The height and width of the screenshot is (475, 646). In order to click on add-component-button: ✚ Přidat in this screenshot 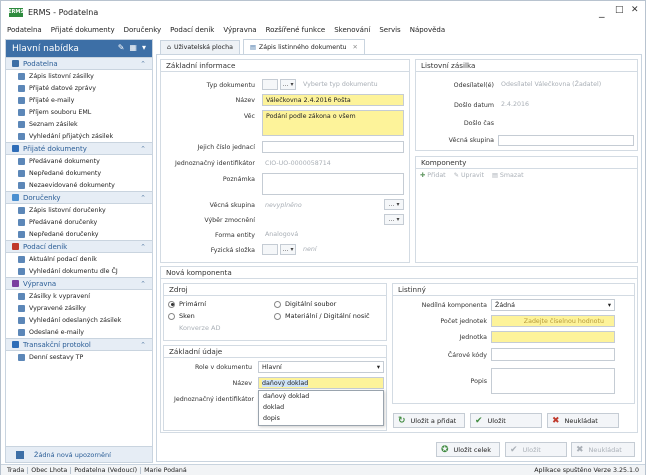, I will do `click(433, 175)`.